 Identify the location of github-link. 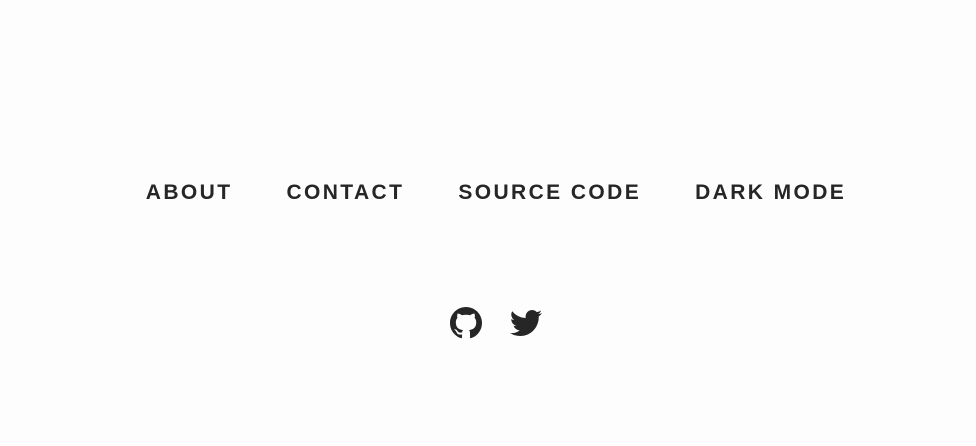
(466, 323).